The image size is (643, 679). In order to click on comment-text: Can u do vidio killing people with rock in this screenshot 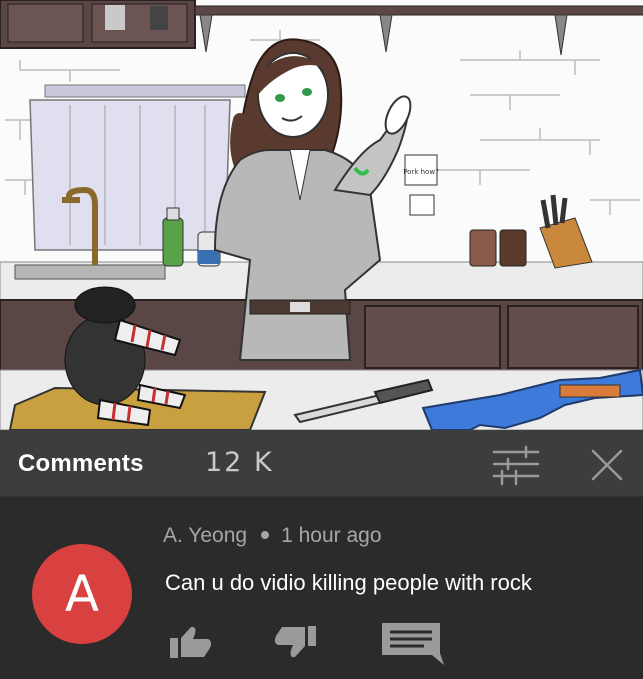, I will do `click(348, 582)`.